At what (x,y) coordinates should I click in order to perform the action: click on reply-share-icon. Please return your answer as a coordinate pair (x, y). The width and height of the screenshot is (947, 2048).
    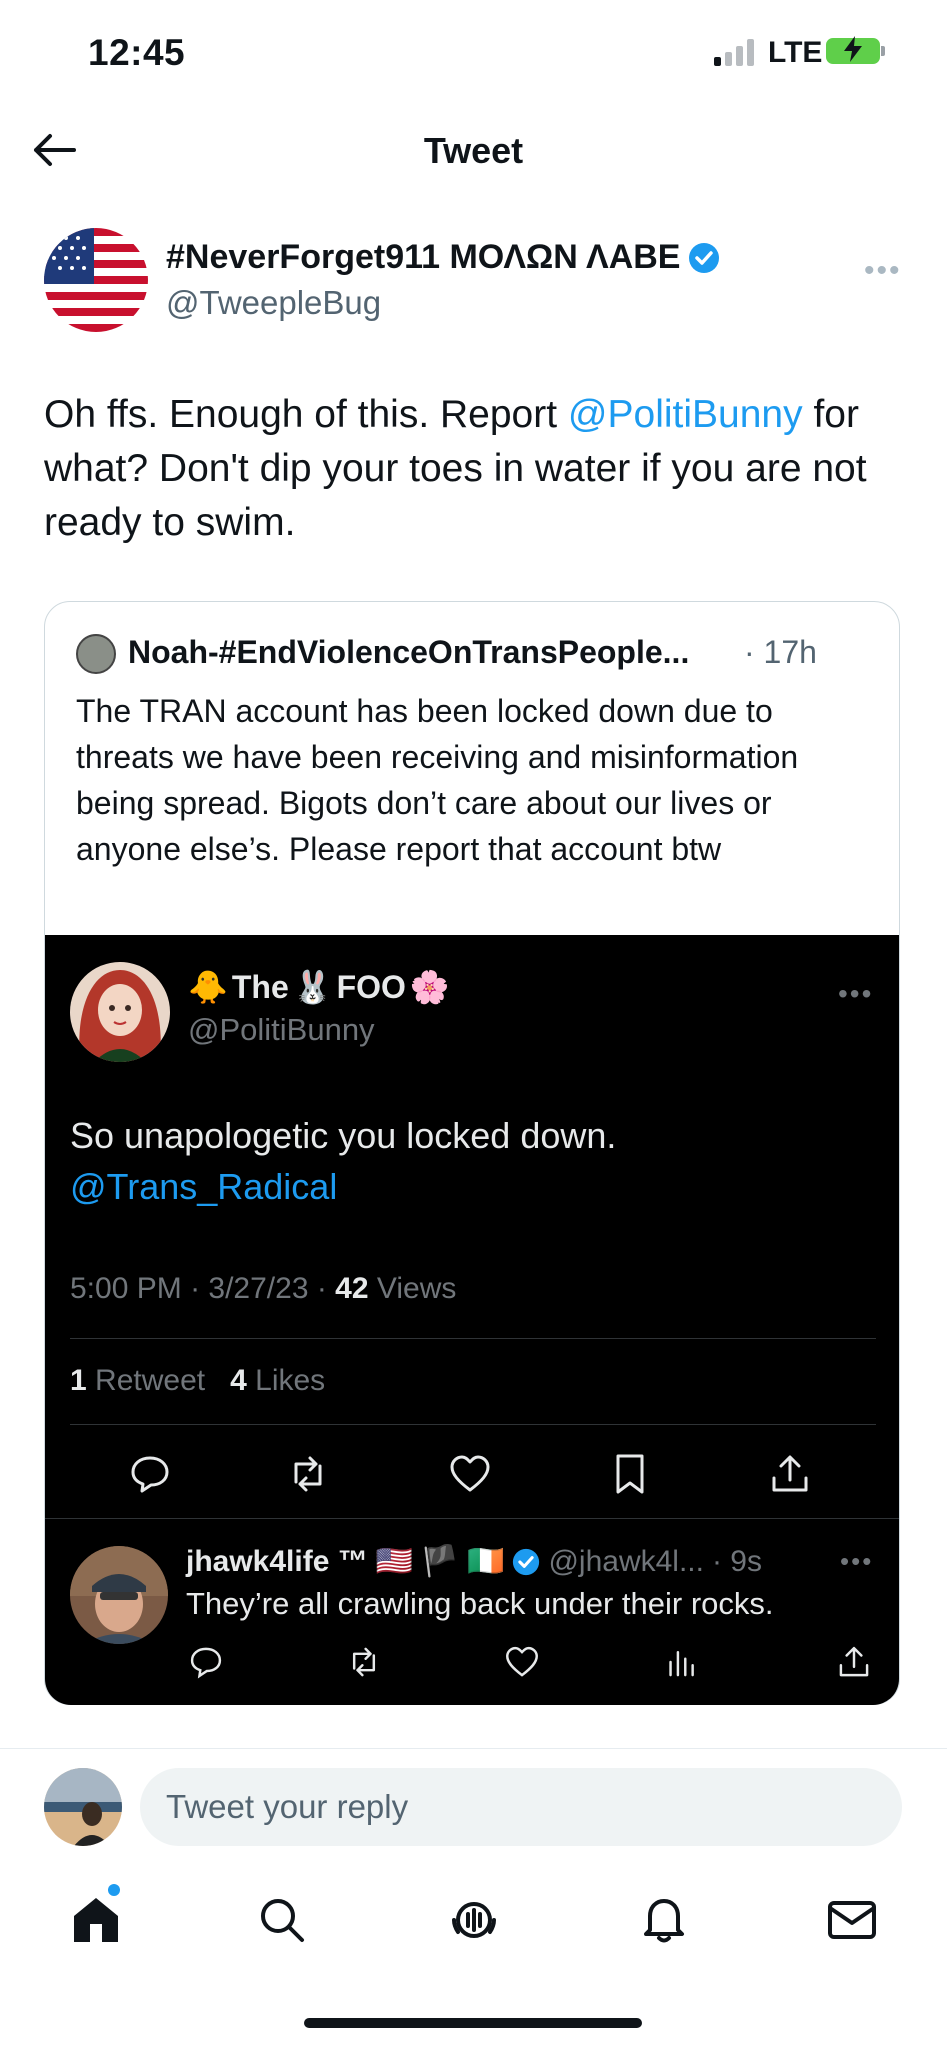
    Looking at the image, I should click on (854, 1662).